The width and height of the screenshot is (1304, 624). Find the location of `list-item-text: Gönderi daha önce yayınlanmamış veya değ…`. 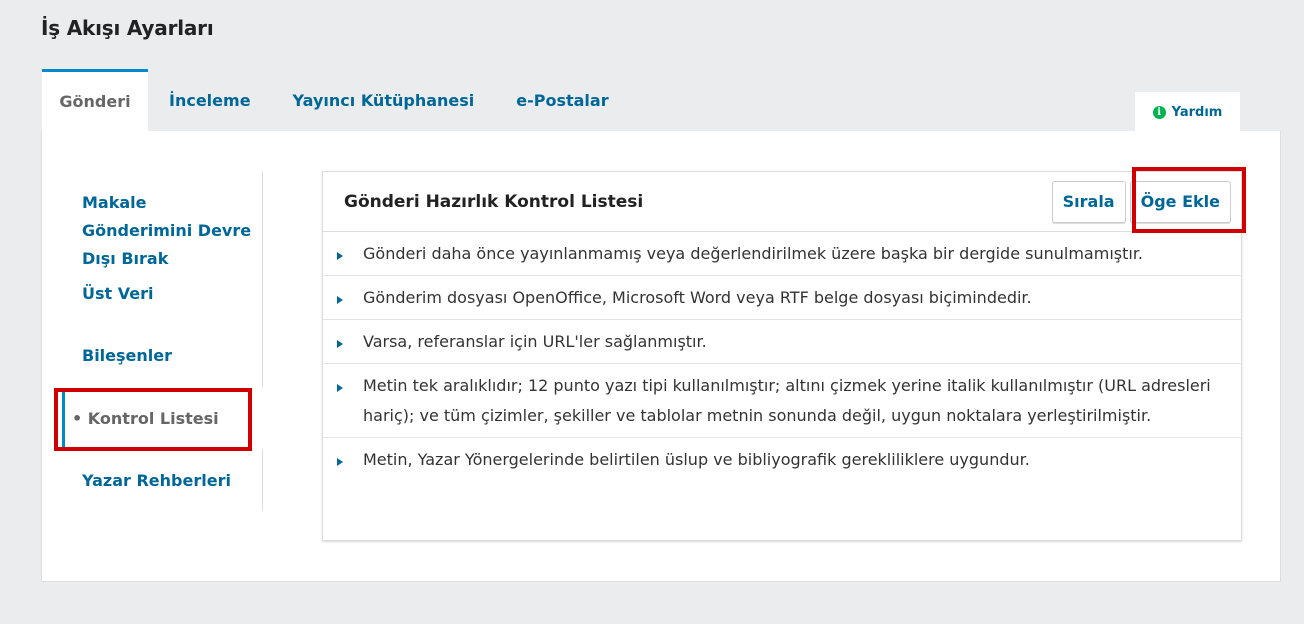

list-item-text: Gönderi daha önce yayınlanmamış veya değ… is located at coordinates (753, 253).